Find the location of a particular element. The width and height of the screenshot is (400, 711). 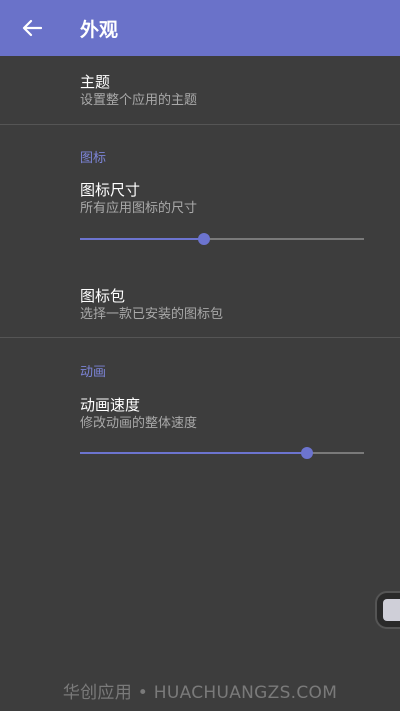

arrow-left-icon is located at coordinates (32, 28).